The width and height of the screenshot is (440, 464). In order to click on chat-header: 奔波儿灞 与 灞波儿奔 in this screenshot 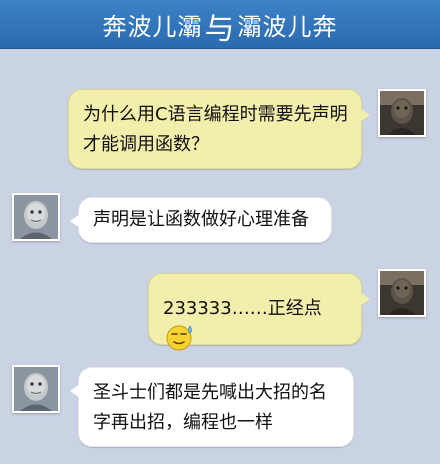, I will do `click(220, 24)`.